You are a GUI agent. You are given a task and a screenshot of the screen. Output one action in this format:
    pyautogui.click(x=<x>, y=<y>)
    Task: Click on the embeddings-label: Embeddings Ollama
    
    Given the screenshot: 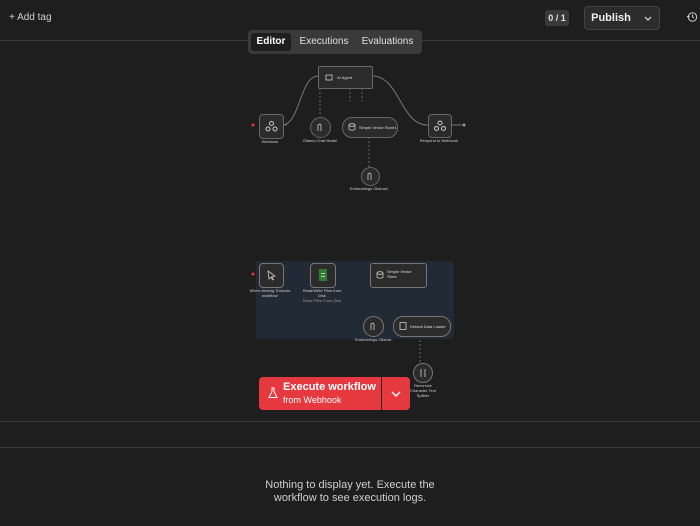 What is the action you would take?
    pyautogui.click(x=373, y=339)
    